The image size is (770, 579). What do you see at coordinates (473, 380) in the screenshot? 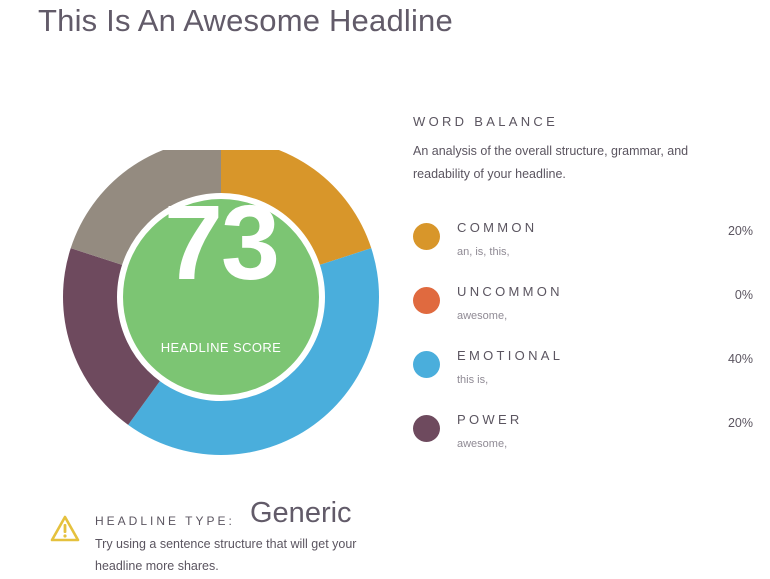
I see `category-examples: this is,` at bounding box center [473, 380].